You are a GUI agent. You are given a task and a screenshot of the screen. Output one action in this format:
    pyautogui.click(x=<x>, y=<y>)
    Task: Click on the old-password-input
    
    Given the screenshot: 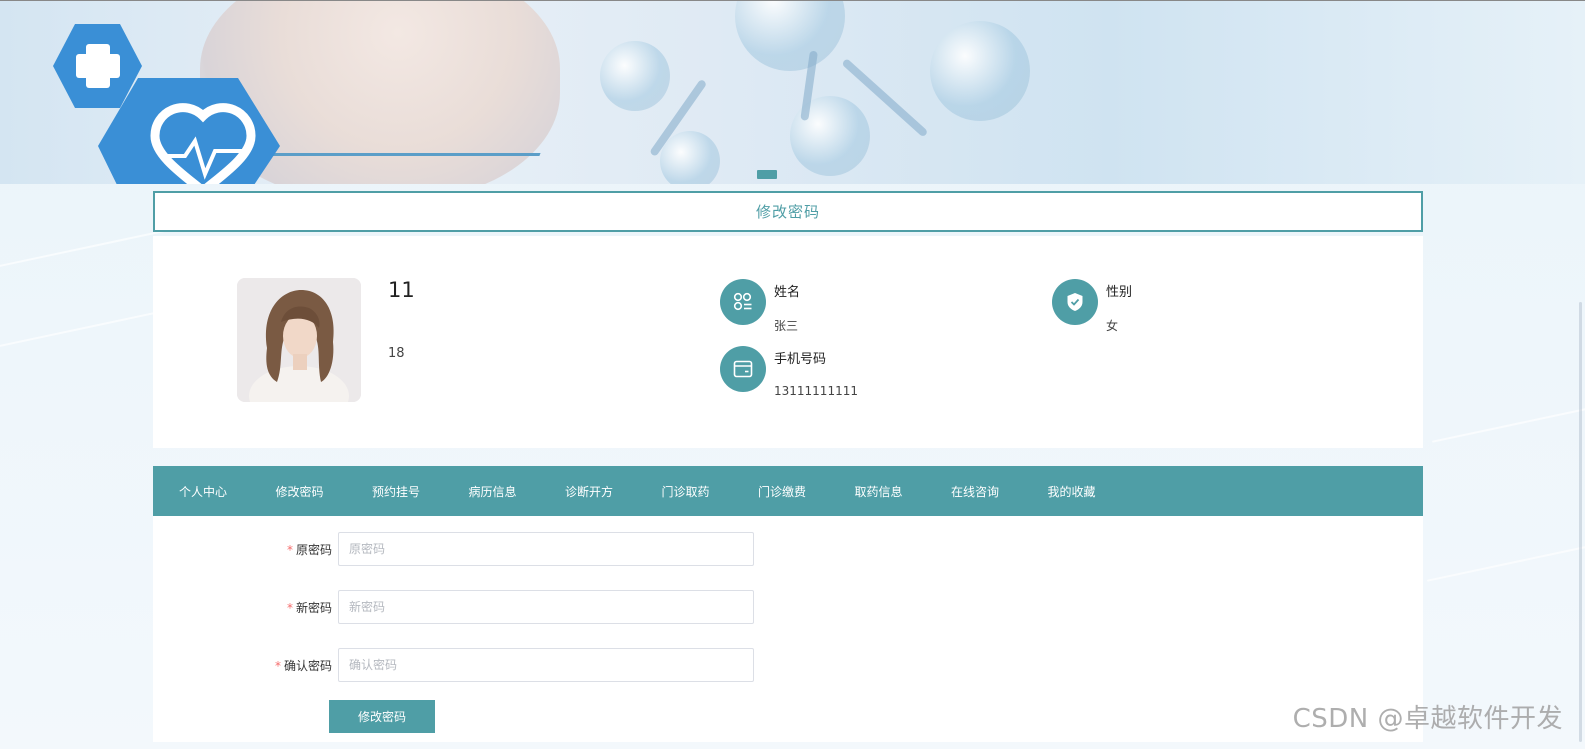 What is the action you would take?
    pyautogui.click(x=546, y=549)
    